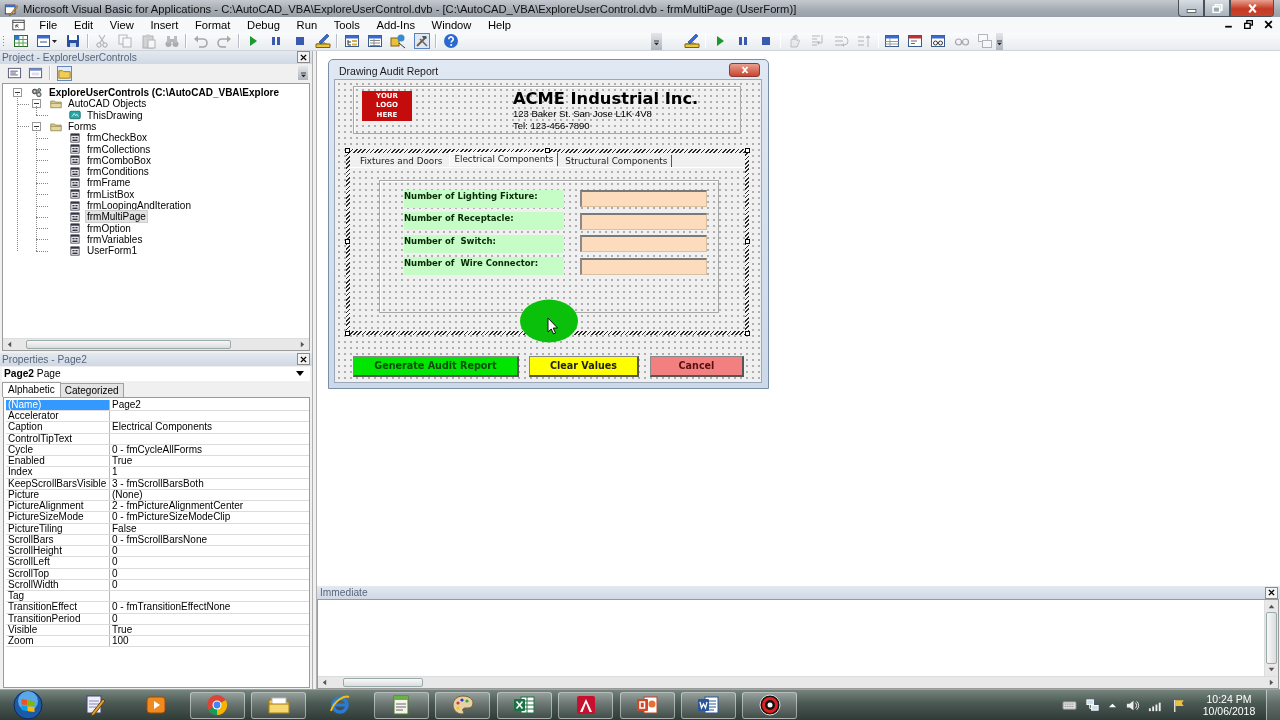  I want to click on menu-item: Format, so click(212, 25).